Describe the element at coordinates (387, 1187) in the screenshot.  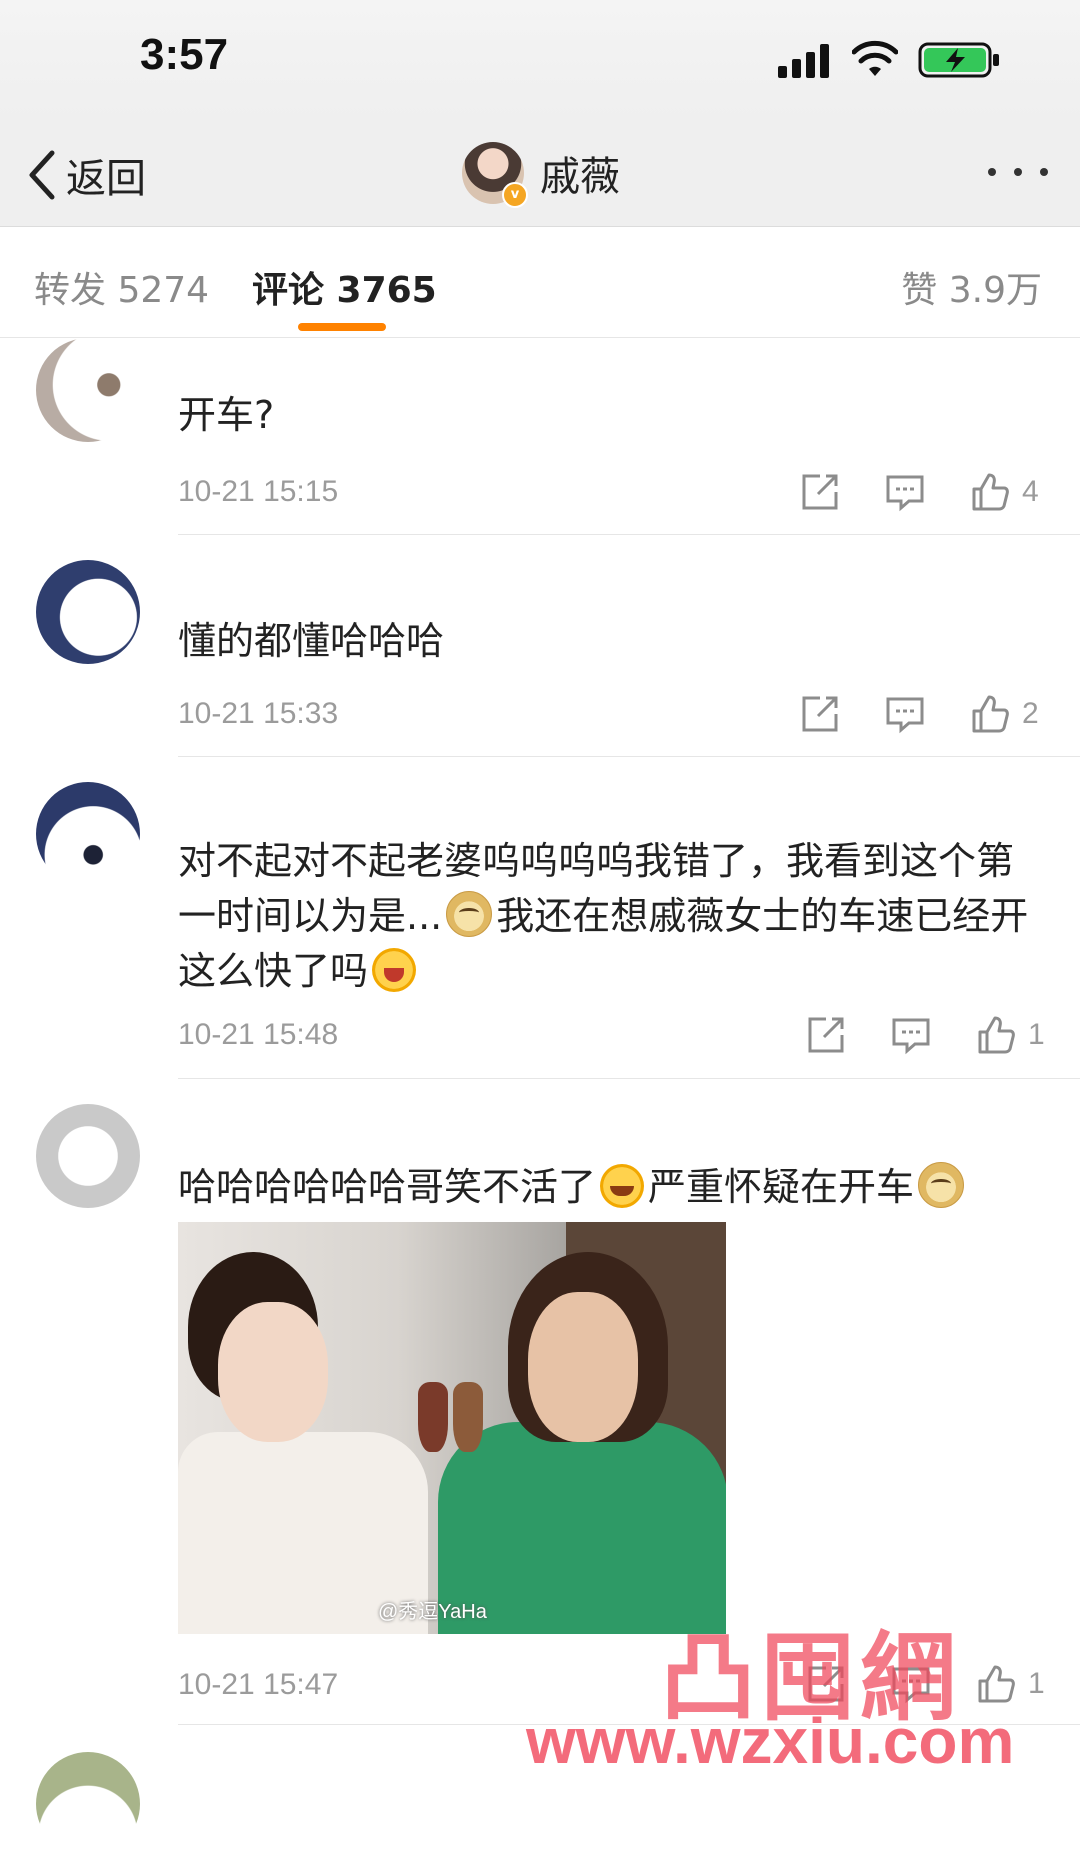
I see `comment-text-part: 哈哈哈哈哈哈哥笑不活了` at that location.